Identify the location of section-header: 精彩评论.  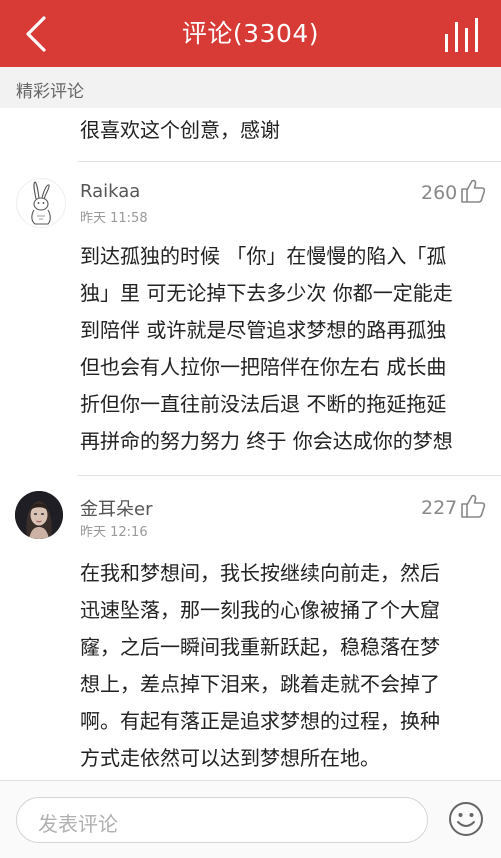
(250, 87).